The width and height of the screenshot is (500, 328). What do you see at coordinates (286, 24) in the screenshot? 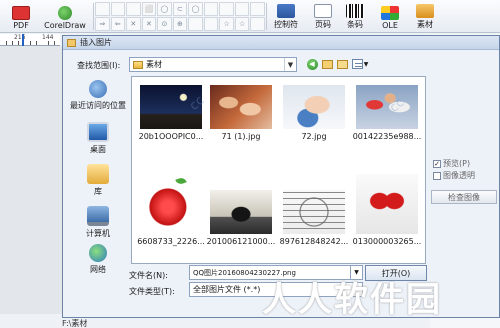
I see `control-char-label: 控制符` at bounding box center [286, 24].